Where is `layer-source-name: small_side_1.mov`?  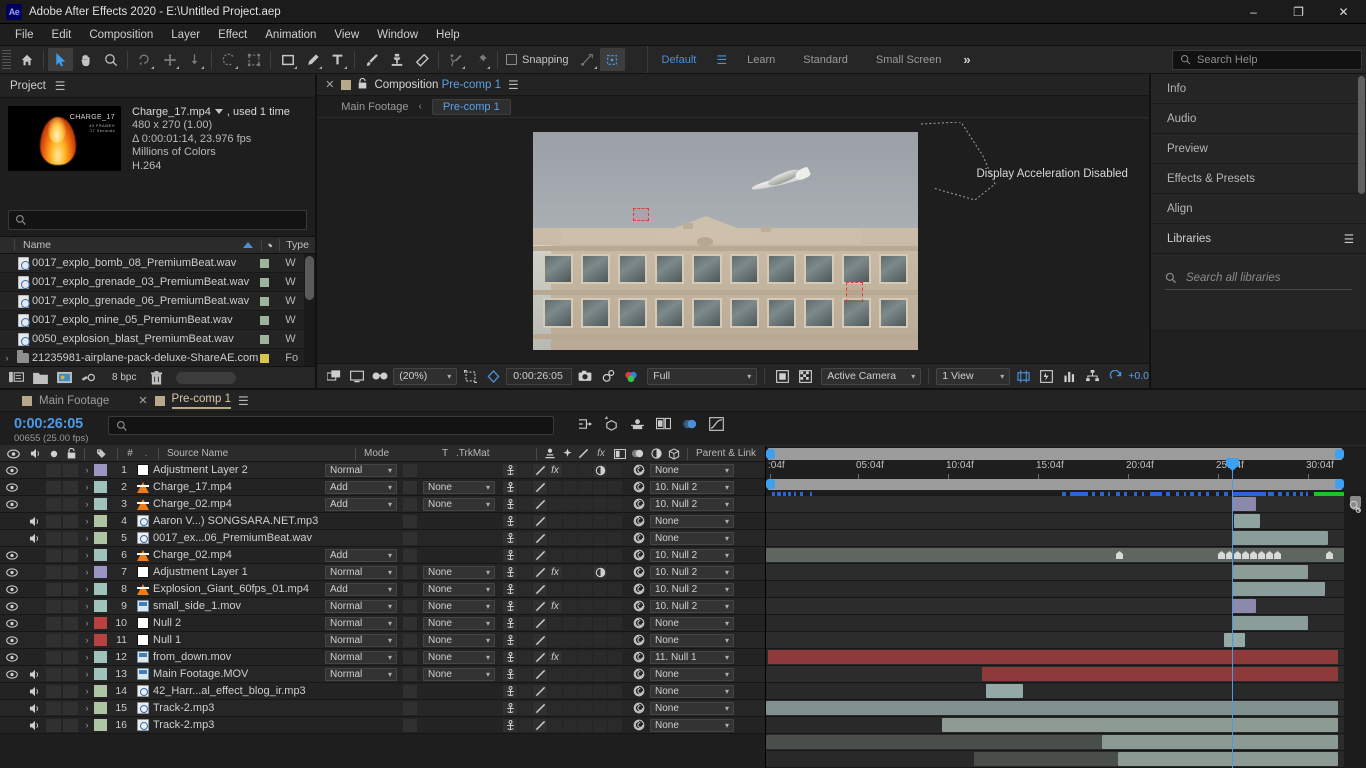
layer-source-name: small_side_1.mov is located at coordinates (239, 606).